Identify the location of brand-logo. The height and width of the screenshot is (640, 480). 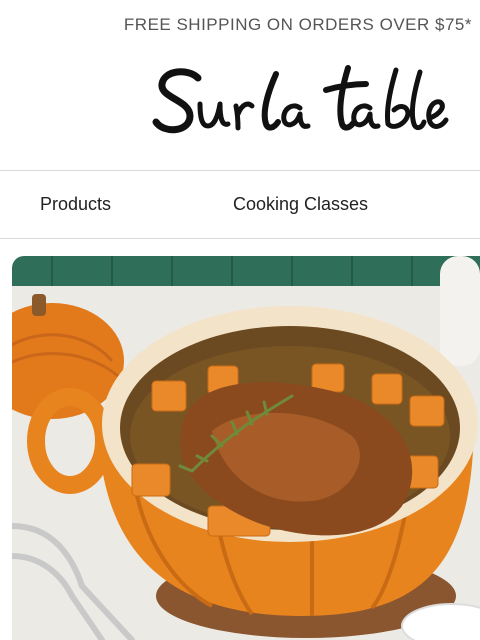
(300, 102).